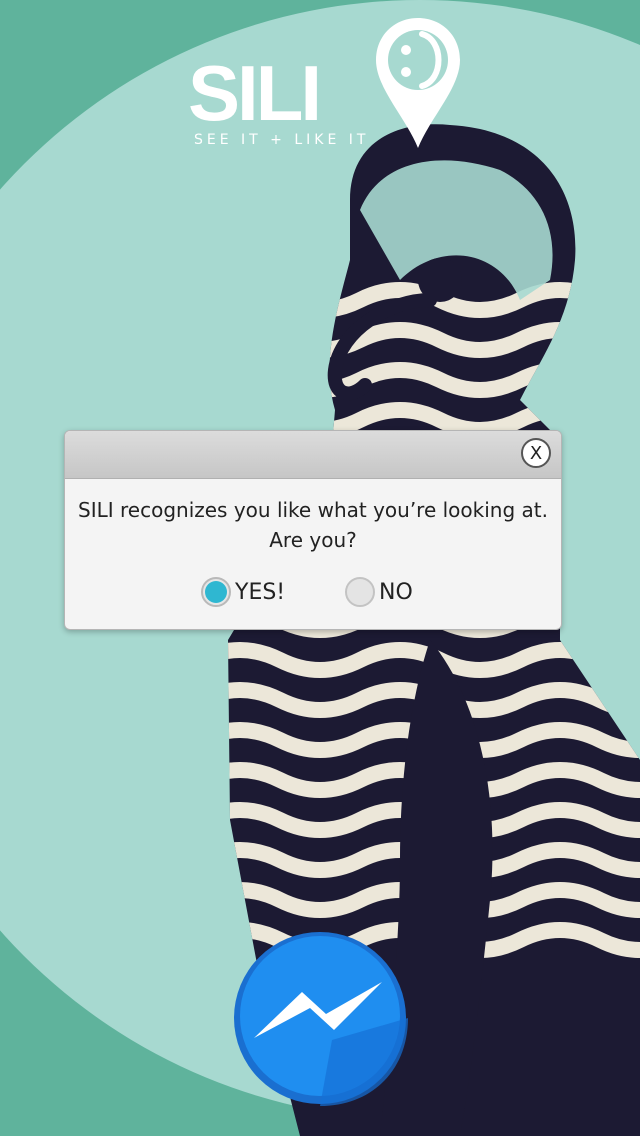 Image resolution: width=640 pixels, height=1136 pixels. Describe the element at coordinates (260, 592) in the screenshot. I see `option-yes-label: YES!` at that location.